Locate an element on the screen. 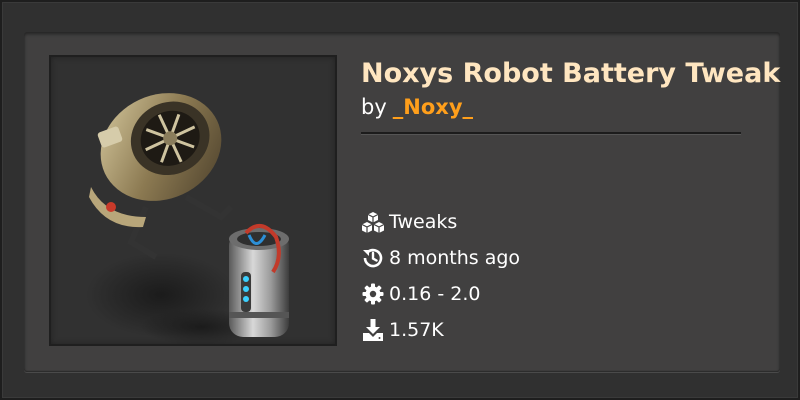 This screenshot has height=400, width=800. downloads-text: 1.57K is located at coordinates (416, 330).